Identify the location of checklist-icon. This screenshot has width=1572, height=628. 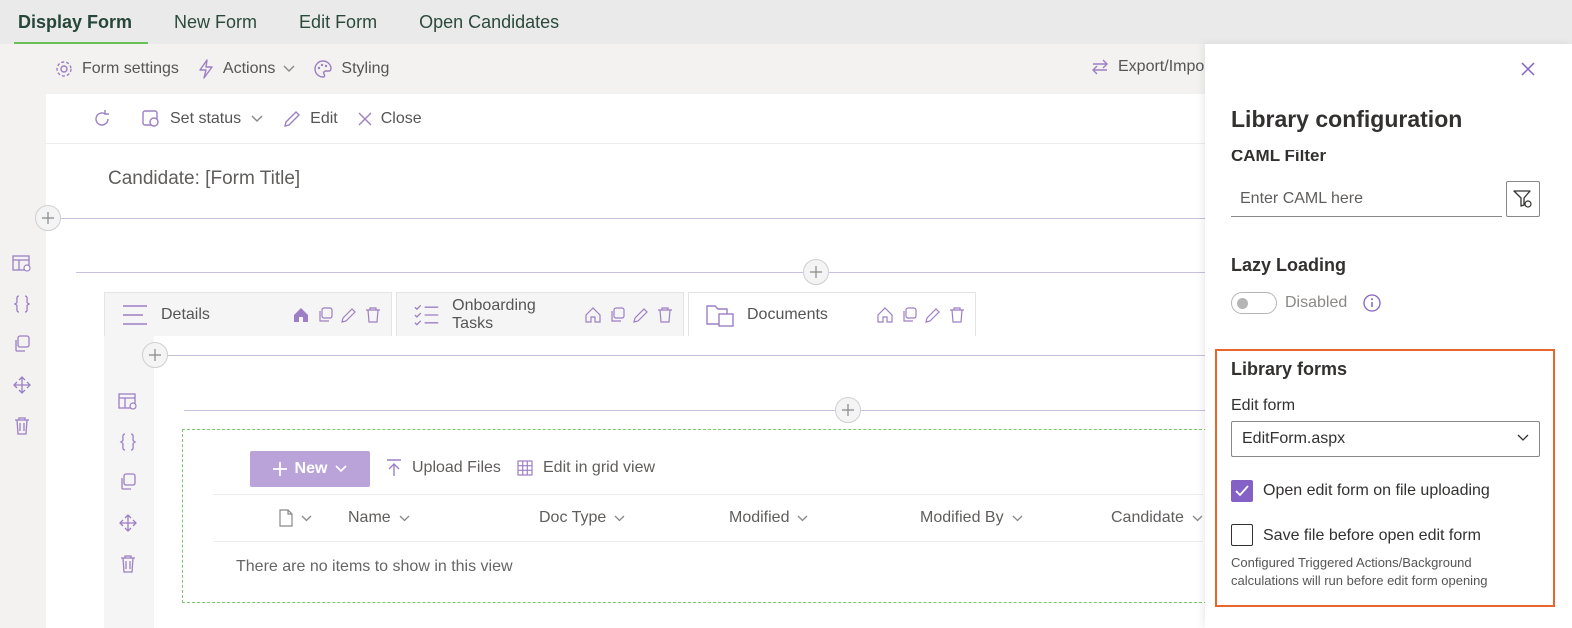
(426, 315).